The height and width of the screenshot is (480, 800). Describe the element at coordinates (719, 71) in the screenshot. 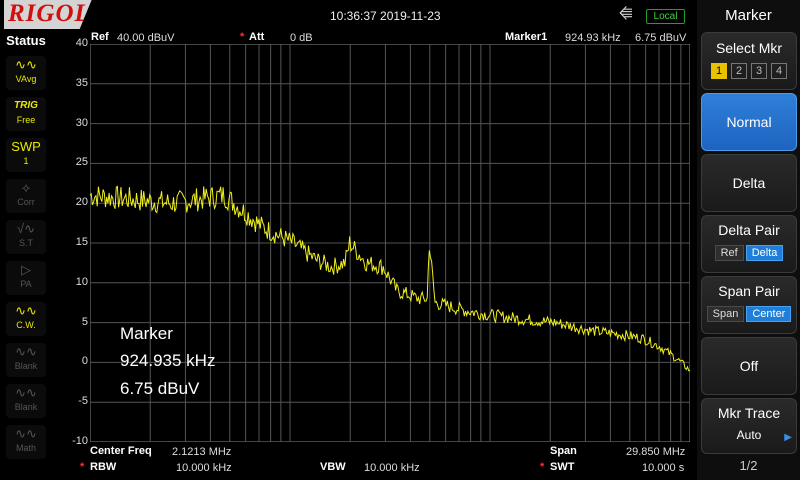

I see `marker-number-1: 1` at that location.